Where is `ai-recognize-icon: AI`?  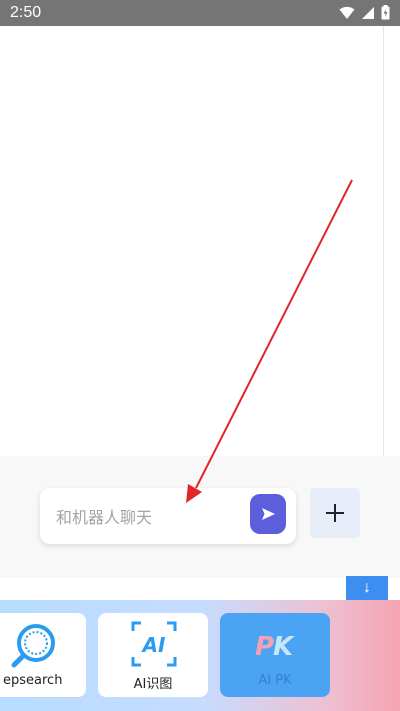
ai-recognize-icon: AI is located at coordinates (154, 644).